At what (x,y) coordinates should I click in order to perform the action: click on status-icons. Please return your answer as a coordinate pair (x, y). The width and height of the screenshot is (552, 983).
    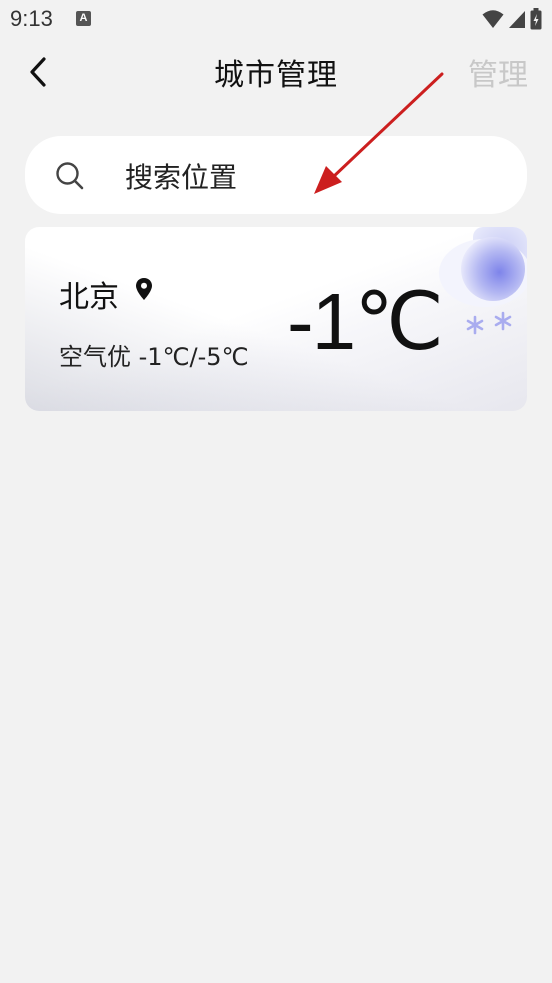
    Looking at the image, I should click on (512, 19).